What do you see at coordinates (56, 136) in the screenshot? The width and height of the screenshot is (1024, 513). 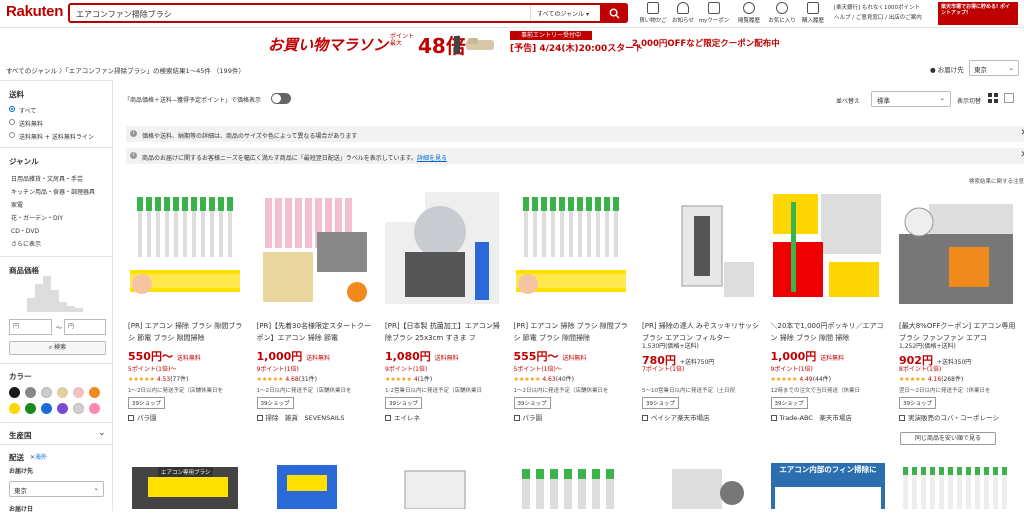 I see `shipping-option-free-line: 送料無料 + 送料無料ライン` at bounding box center [56, 136].